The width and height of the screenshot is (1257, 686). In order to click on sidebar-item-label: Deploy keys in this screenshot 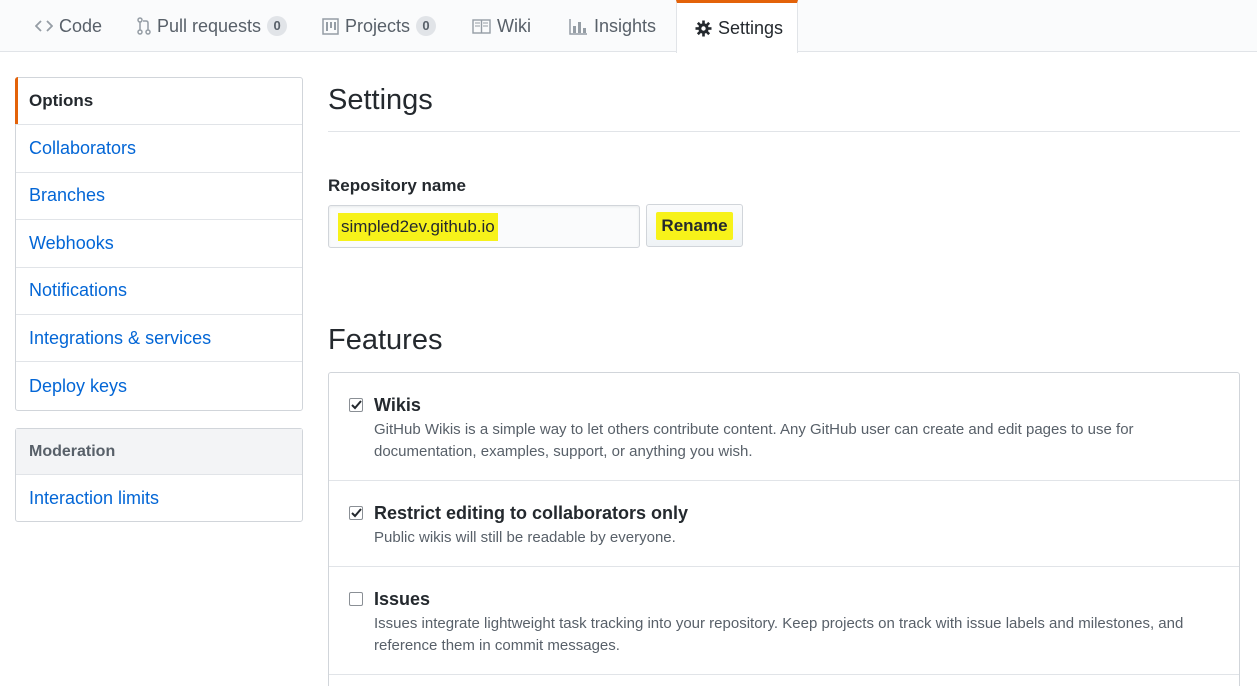, I will do `click(78, 385)`.